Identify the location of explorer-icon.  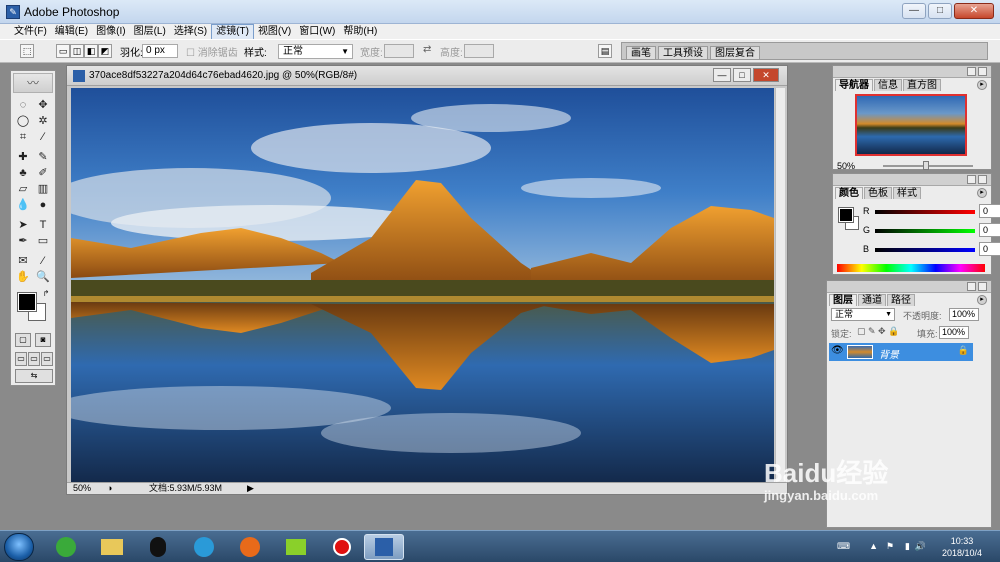
(112, 547).